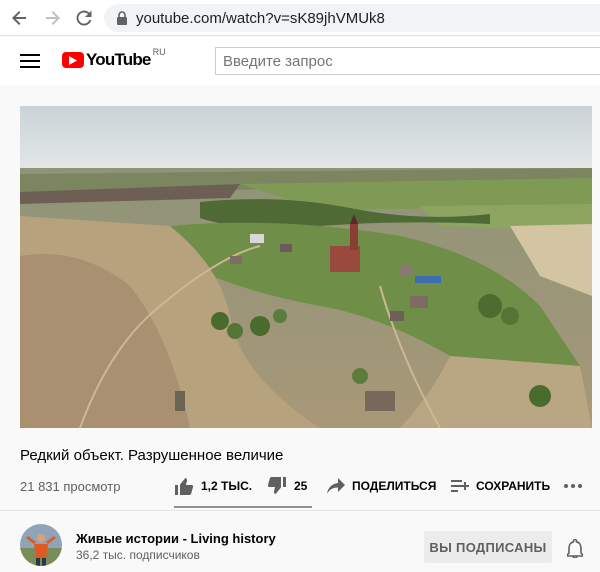 Image resolution: width=600 pixels, height=572 pixels. What do you see at coordinates (260, 18) in the screenshot?
I see `url-text: youtube.com/watch?v=sK89jhVMUk8` at bounding box center [260, 18].